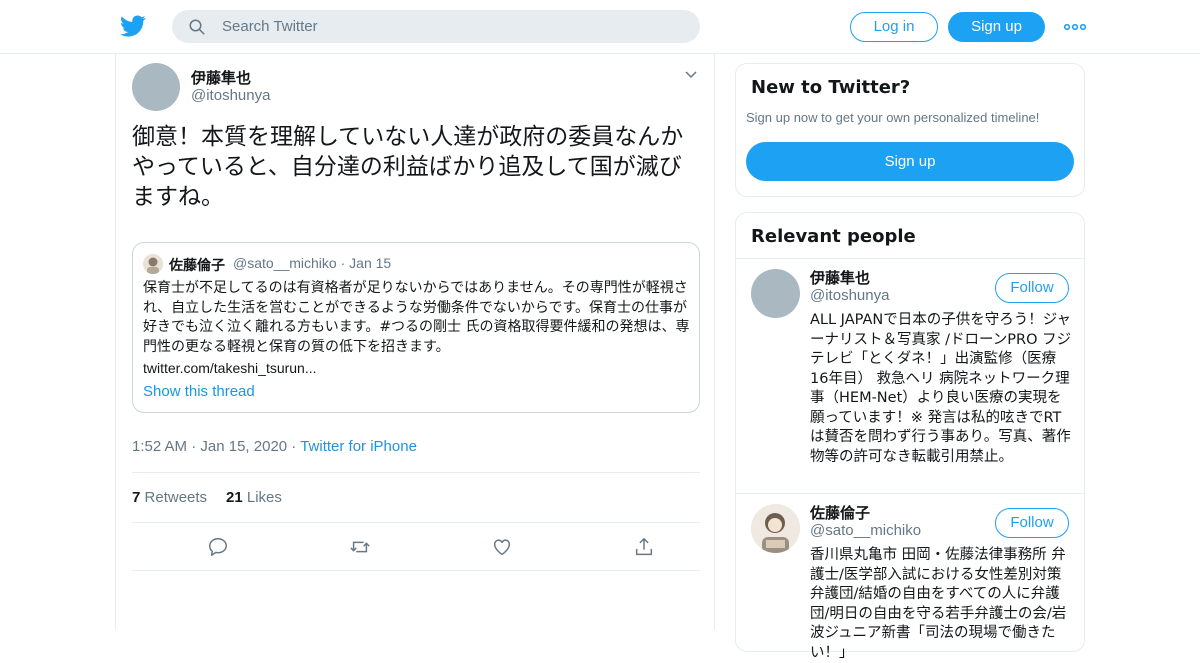 The height and width of the screenshot is (663, 1200). What do you see at coordinates (644, 547) in the screenshot?
I see `share-icon` at bounding box center [644, 547].